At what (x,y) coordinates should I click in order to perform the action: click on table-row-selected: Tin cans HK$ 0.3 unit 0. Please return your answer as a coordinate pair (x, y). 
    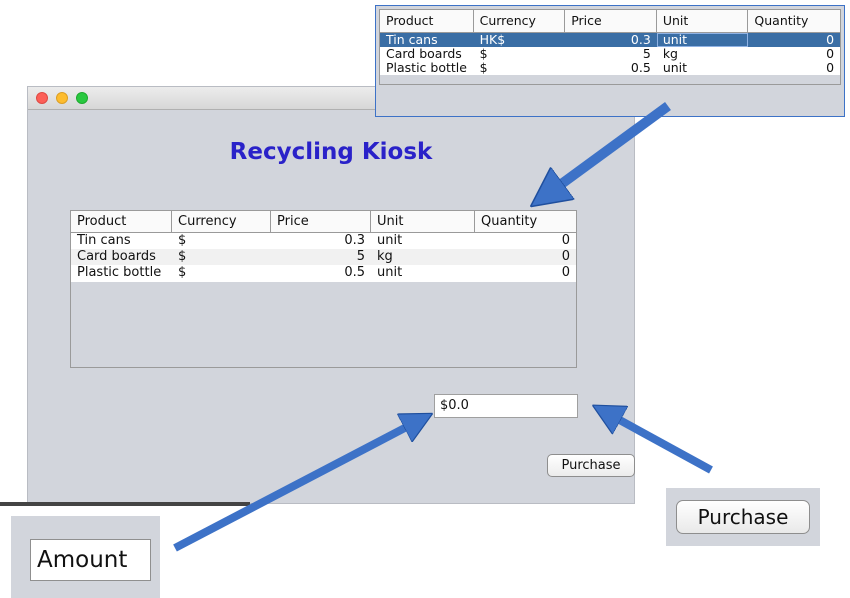
    Looking at the image, I should click on (610, 40).